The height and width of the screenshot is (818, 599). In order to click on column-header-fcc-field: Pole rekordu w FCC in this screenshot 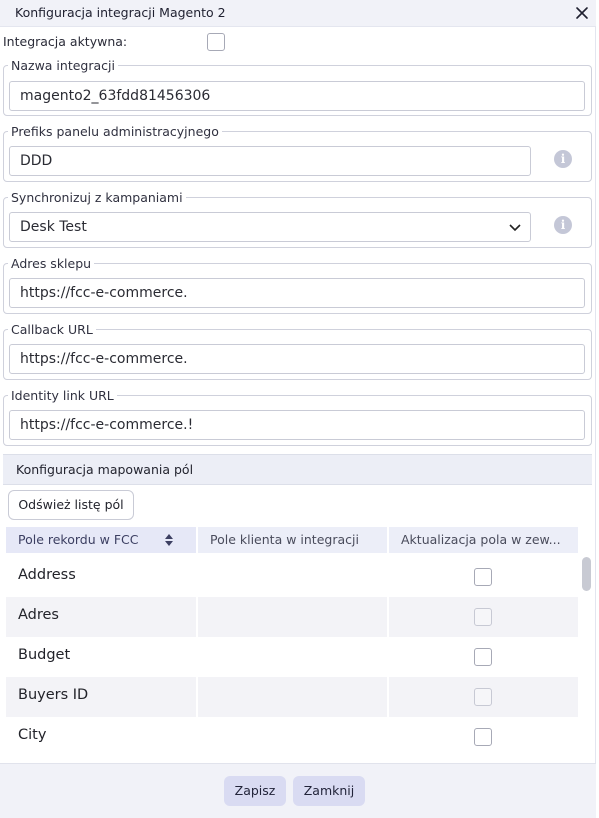, I will do `click(101, 540)`.